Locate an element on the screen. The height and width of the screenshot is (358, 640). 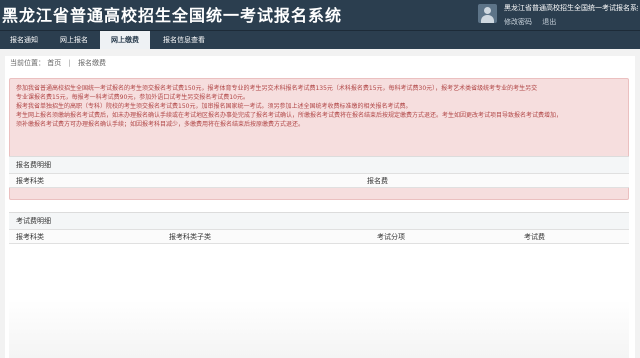
nav-tab-registration-info: 报名信息查看 is located at coordinates (184, 40).